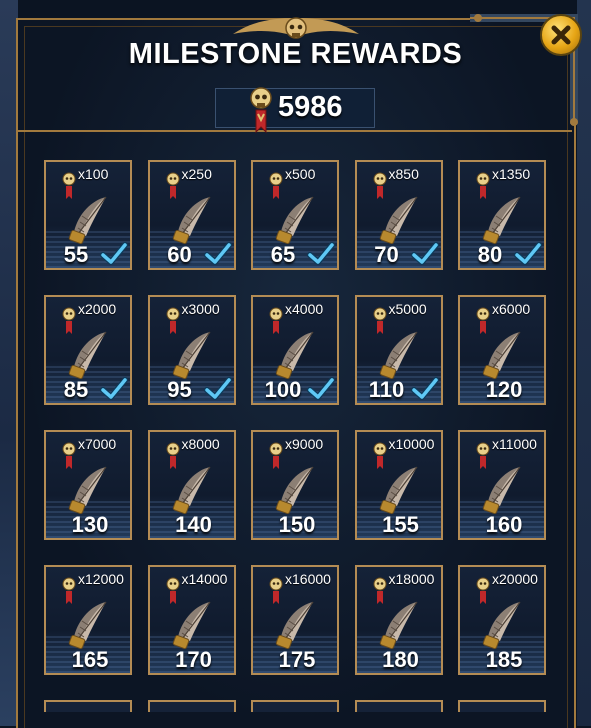 Image resolution: width=591 pixels, height=728 pixels. I want to click on dialog-title: MILESTONE REWARDS, so click(295, 54).